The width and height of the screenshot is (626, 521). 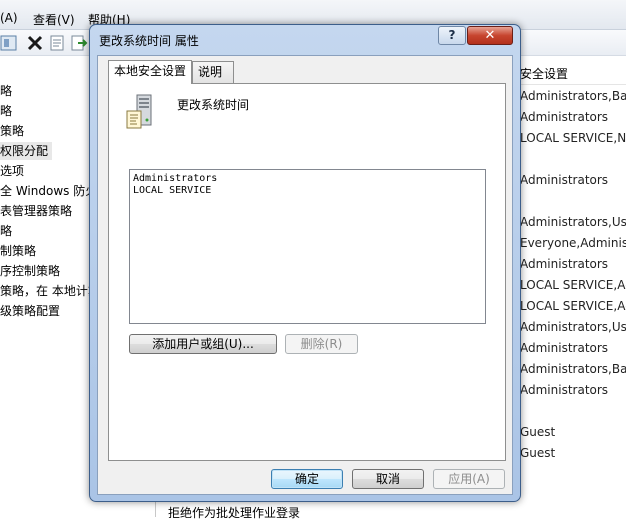 What do you see at coordinates (175, 179) in the screenshot?
I see `list-item: Administrators` at bounding box center [175, 179].